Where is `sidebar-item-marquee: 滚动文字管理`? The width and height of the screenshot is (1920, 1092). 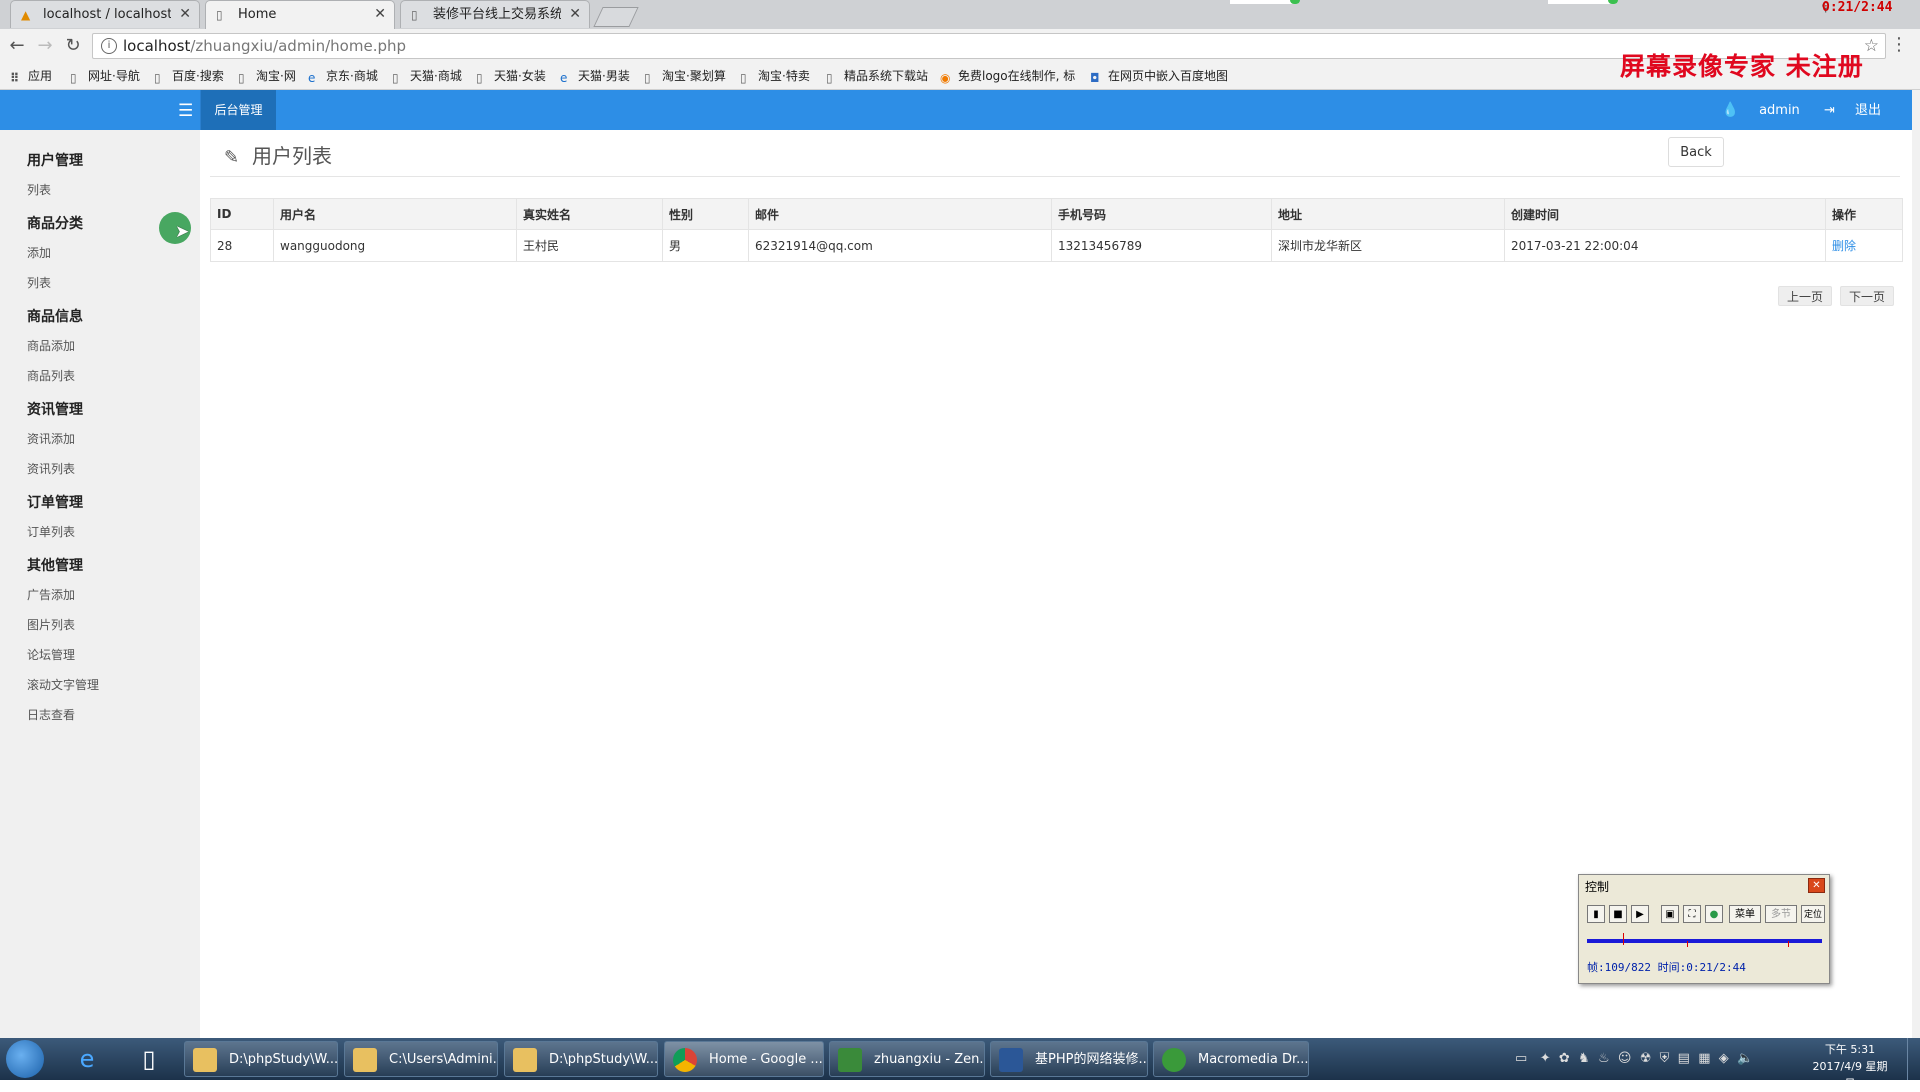
sidebar-item-marquee: 滚动文字管理 is located at coordinates (63, 684).